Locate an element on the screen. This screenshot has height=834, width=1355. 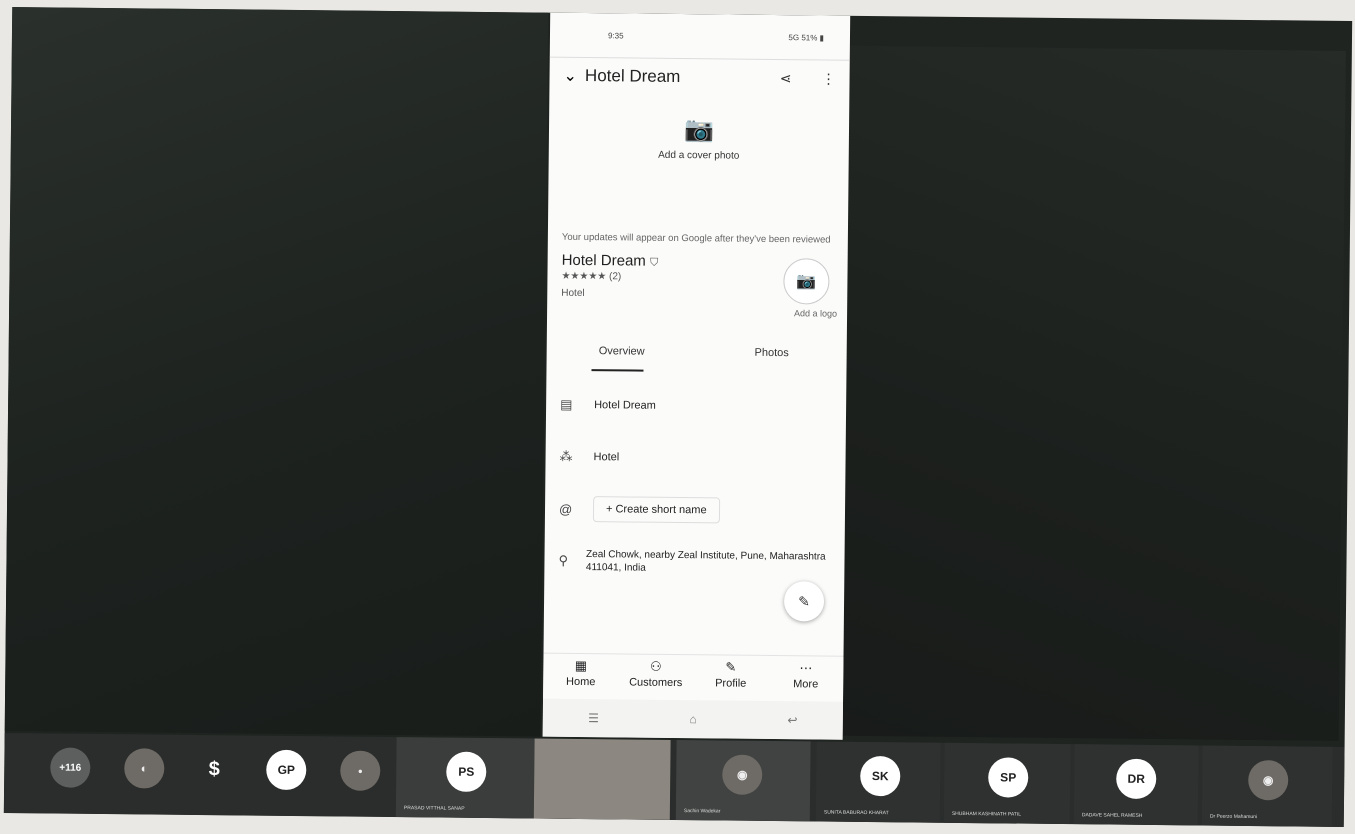
participant-tile-sp: SP SHUBHAM KASHINATH PATIL is located at coordinates (1007, 783).